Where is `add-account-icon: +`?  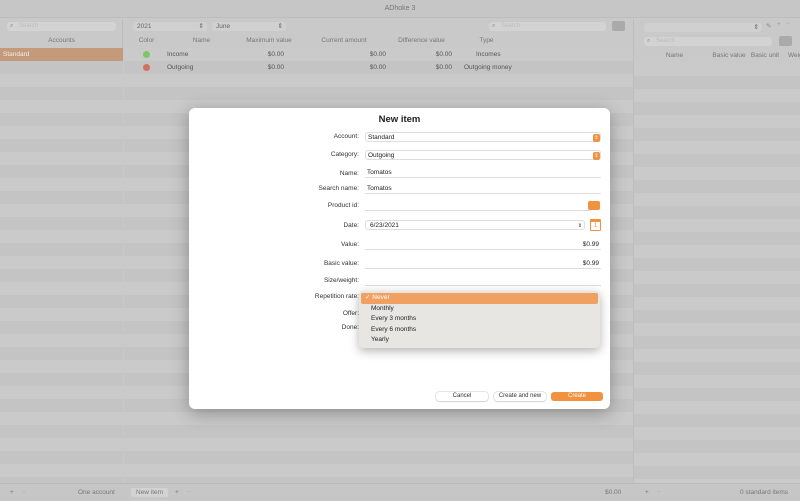 add-account-icon: + is located at coordinates (12, 492).